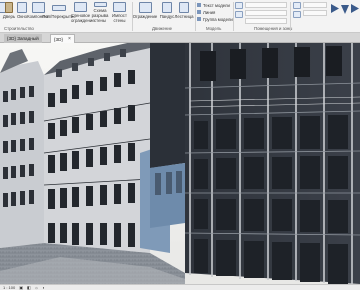 The width and height of the screenshot is (360, 290). What do you see at coordinates (180, 287) in the screenshot?
I see `status-bar: 1 : 100 ▣ ◧ ☼ ◐` at bounding box center [180, 287].